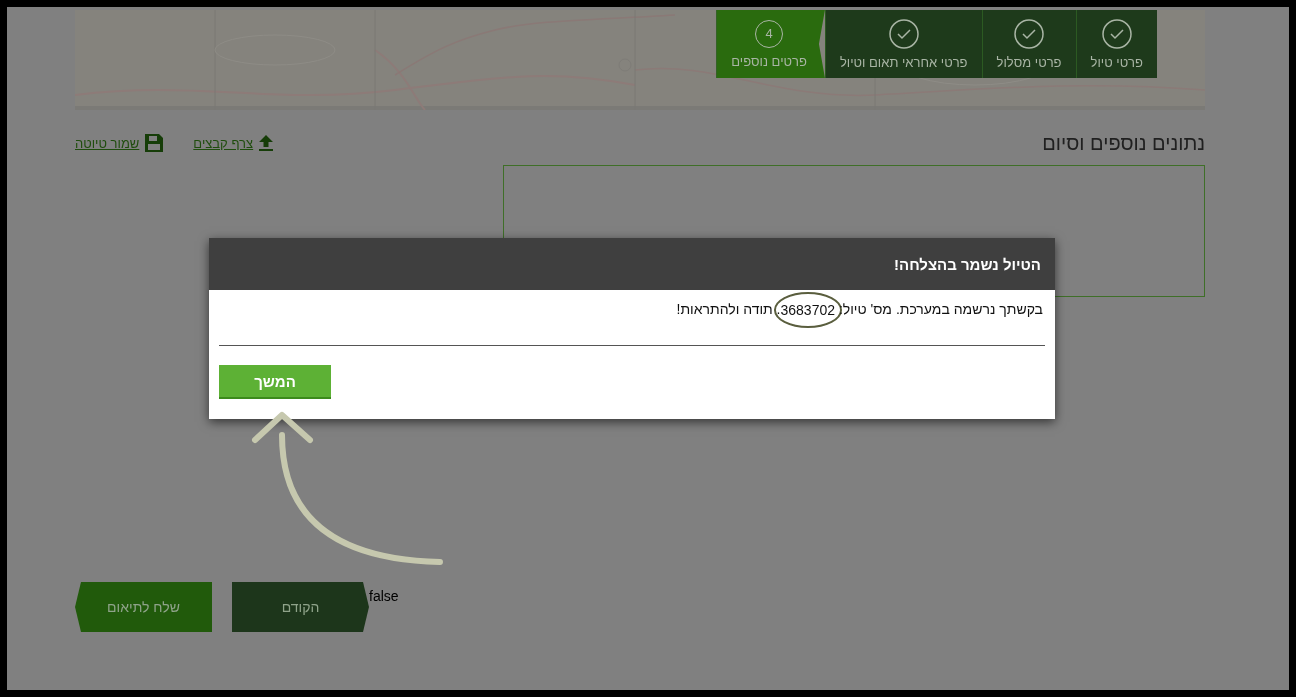  Describe the element at coordinates (275, 382) in the screenshot. I see `continue-button: המשך` at that location.